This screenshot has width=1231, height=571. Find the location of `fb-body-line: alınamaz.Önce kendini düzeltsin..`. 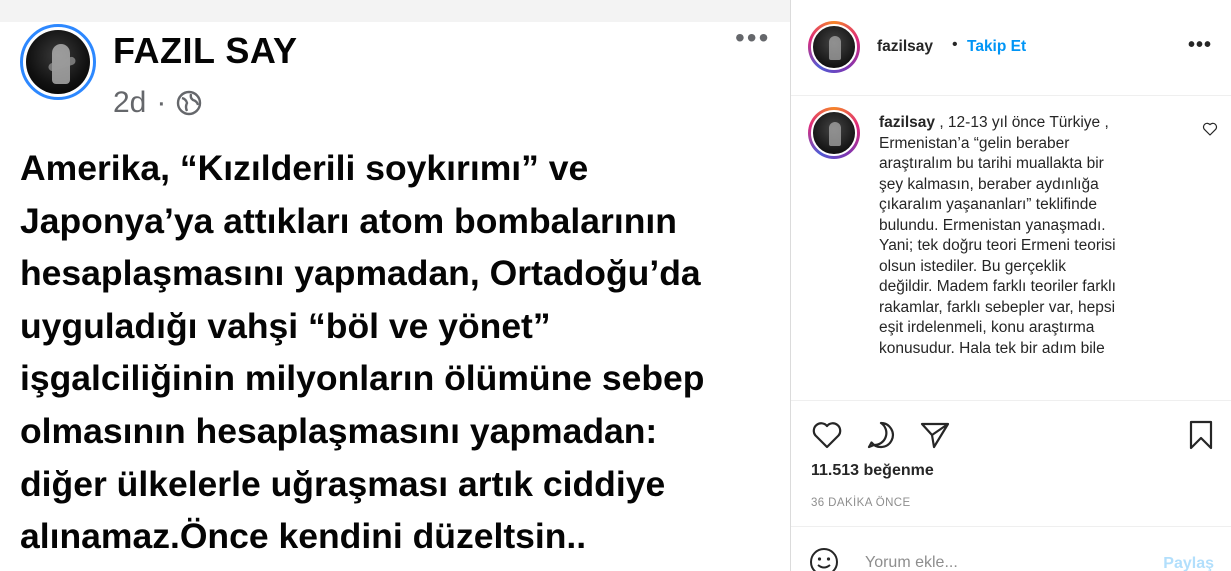

fb-body-line: alınamaz.Önce kendini düzeltsin.. is located at coordinates (303, 536).